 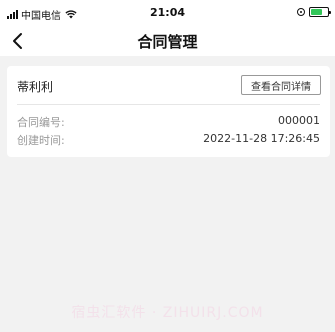 What do you see at coordinates (41, 122) in the screenshot?
I see `contract-number-label: 合同编号:` at bounding box center [41, 122].